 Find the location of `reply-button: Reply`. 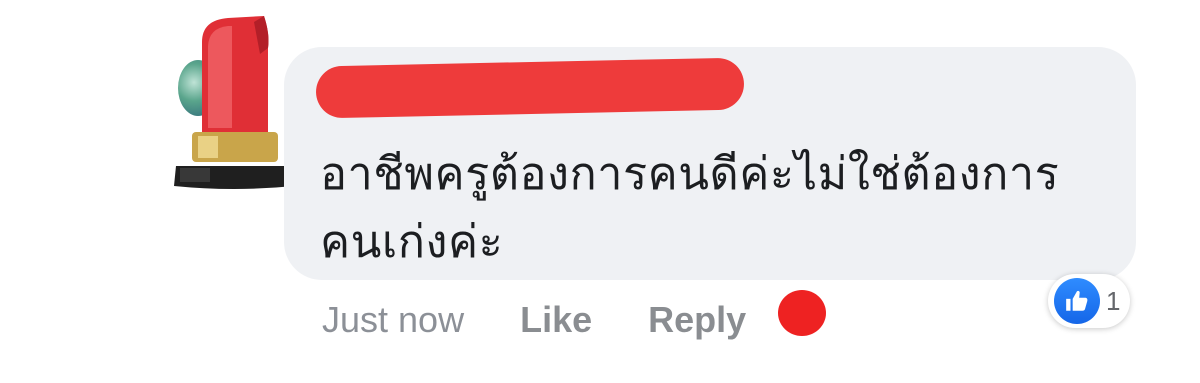

reply-button: Reply is located at coordinates (697, 320).